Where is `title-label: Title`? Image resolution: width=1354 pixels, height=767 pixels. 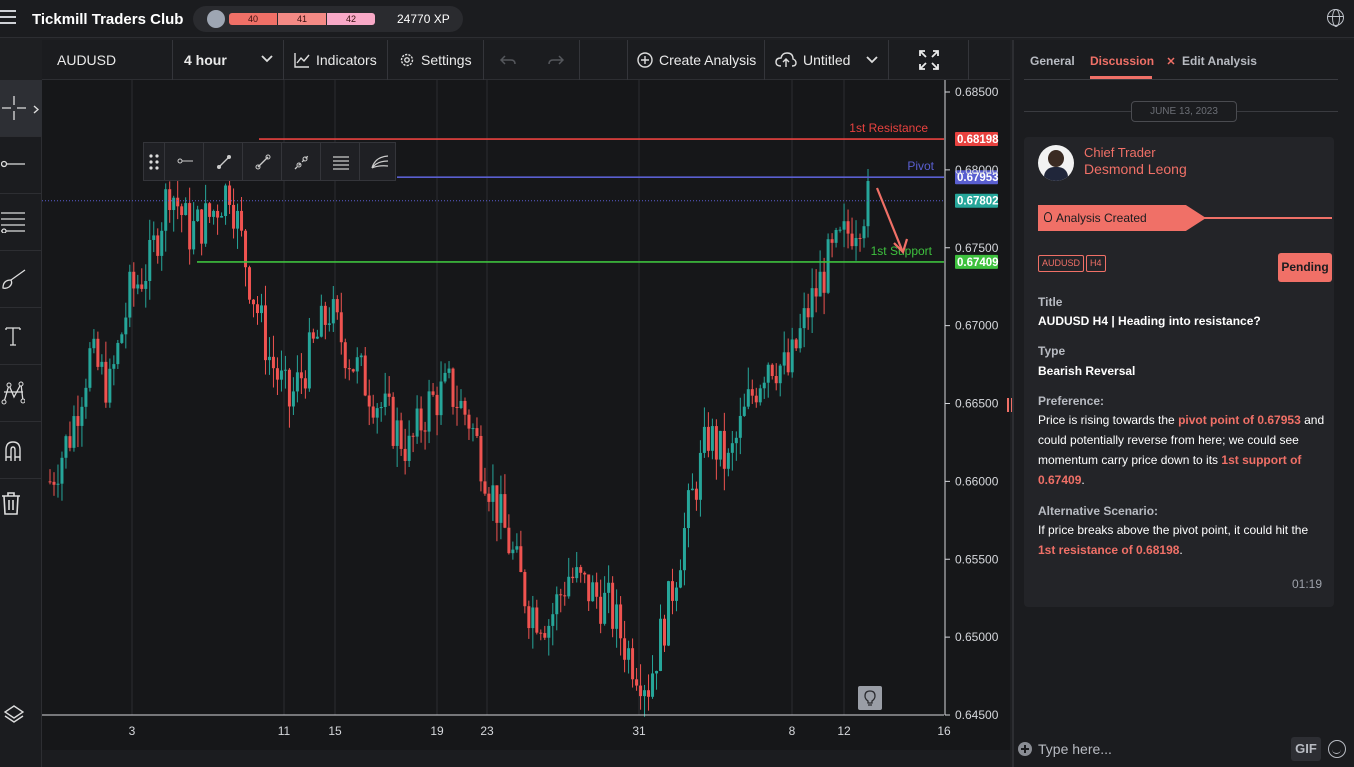 title-label: Title is located at coordinates (1050, 302).